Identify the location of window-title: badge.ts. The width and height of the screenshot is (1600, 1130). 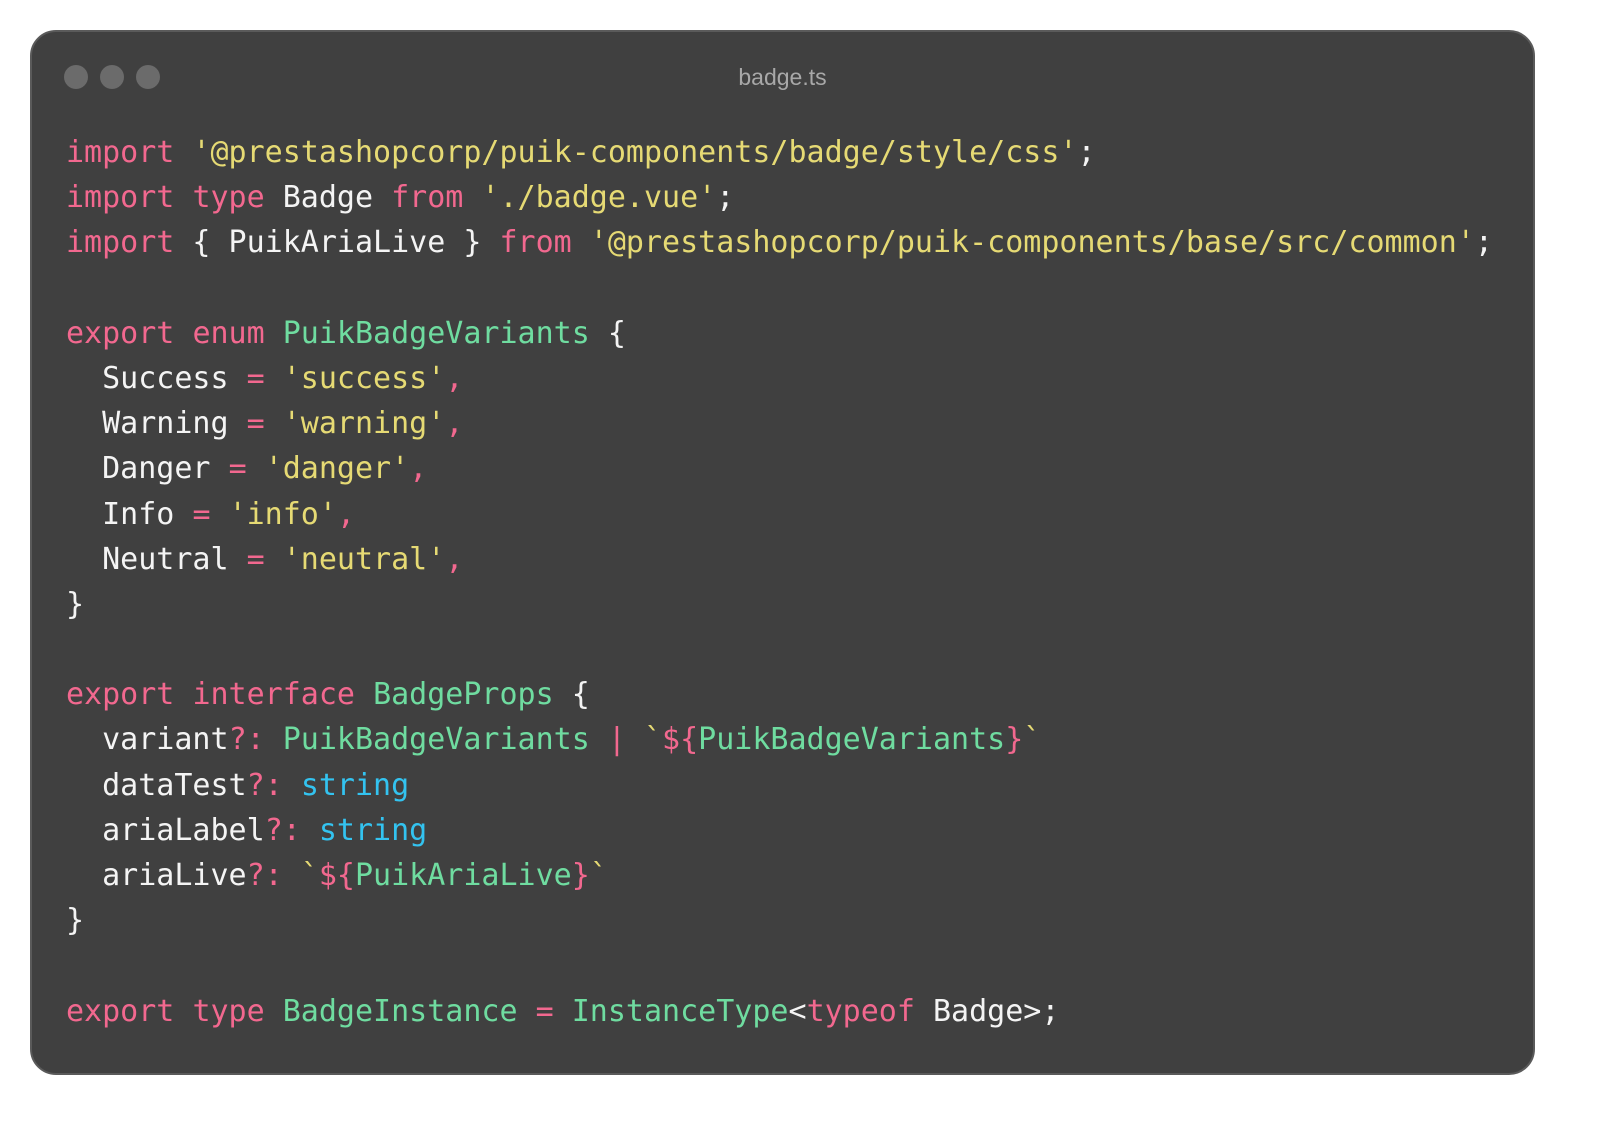
(782, 77).